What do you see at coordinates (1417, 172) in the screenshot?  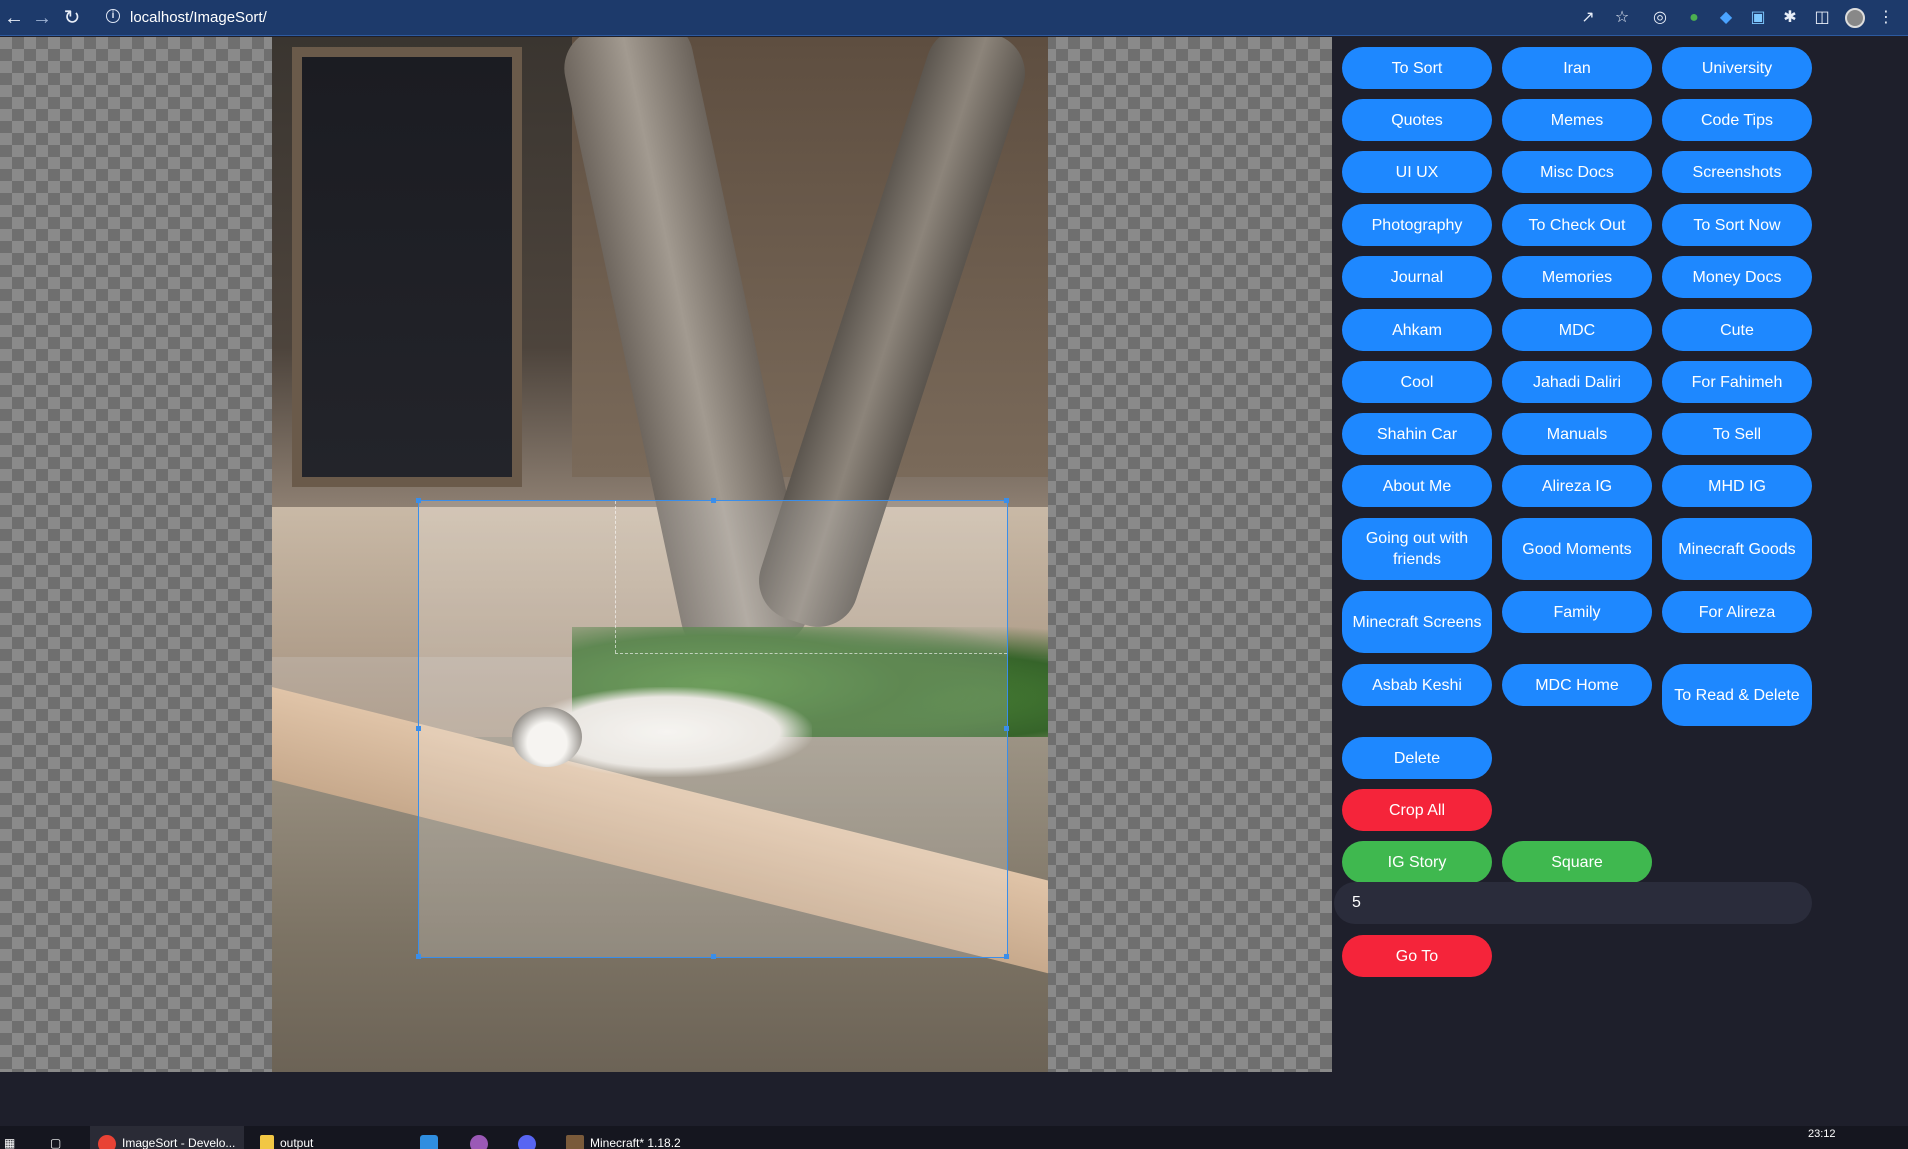 I see `category-button: UI UX` at bounding box center [1417, 172].